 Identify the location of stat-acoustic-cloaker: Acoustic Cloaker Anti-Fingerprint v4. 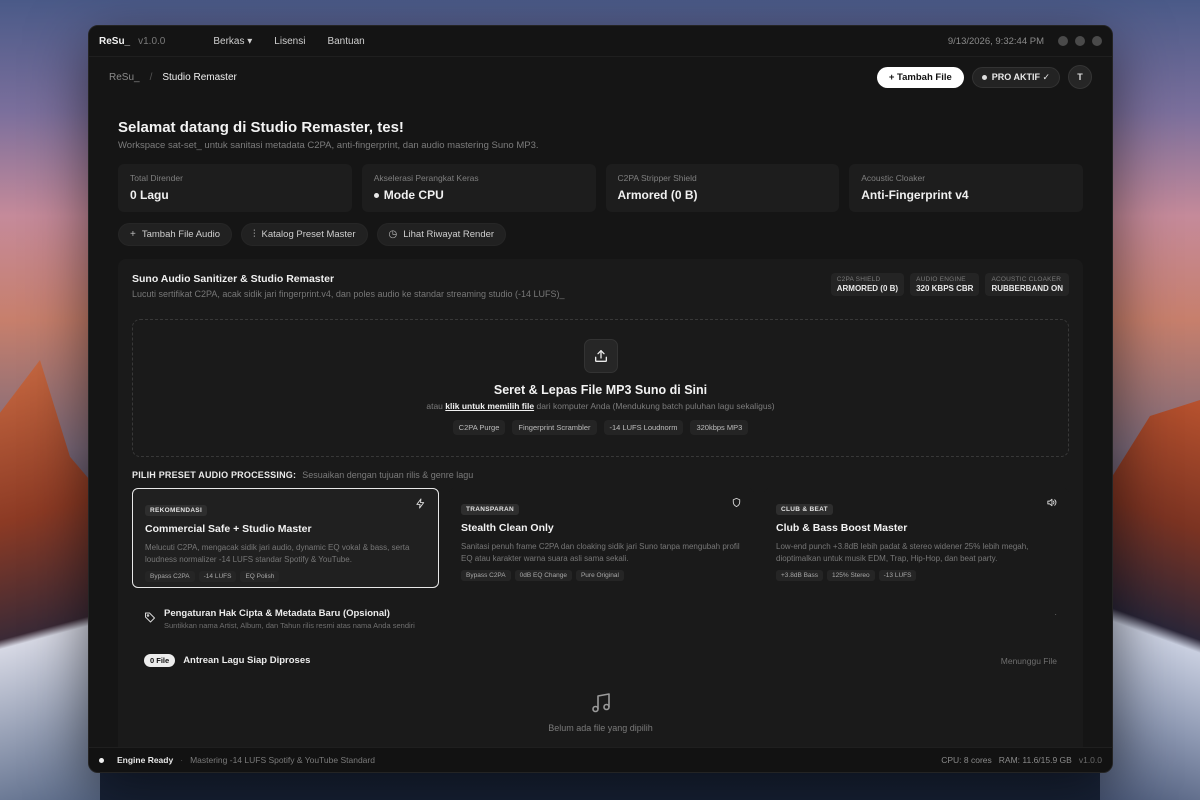
(966, 188).